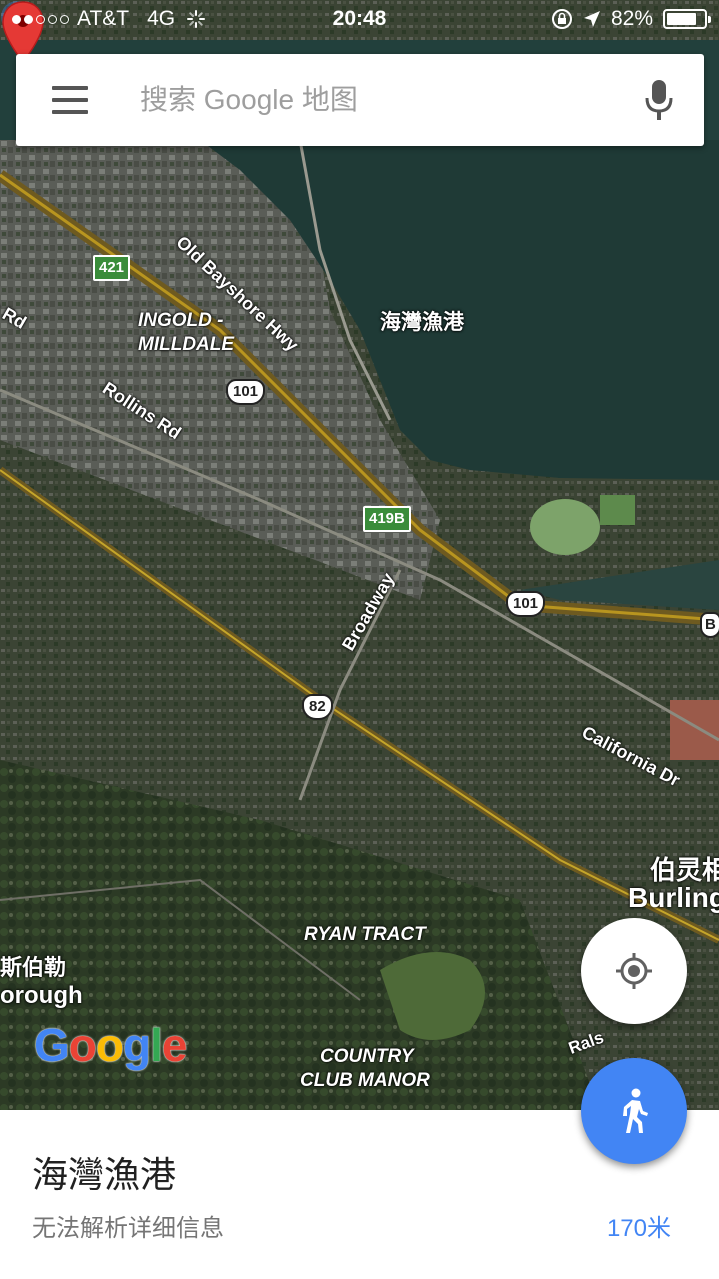  What do you see at coordinates (317, 707) in the screenshot?
I see `highway-shield-82: 82` at bounding box center [317, 707].